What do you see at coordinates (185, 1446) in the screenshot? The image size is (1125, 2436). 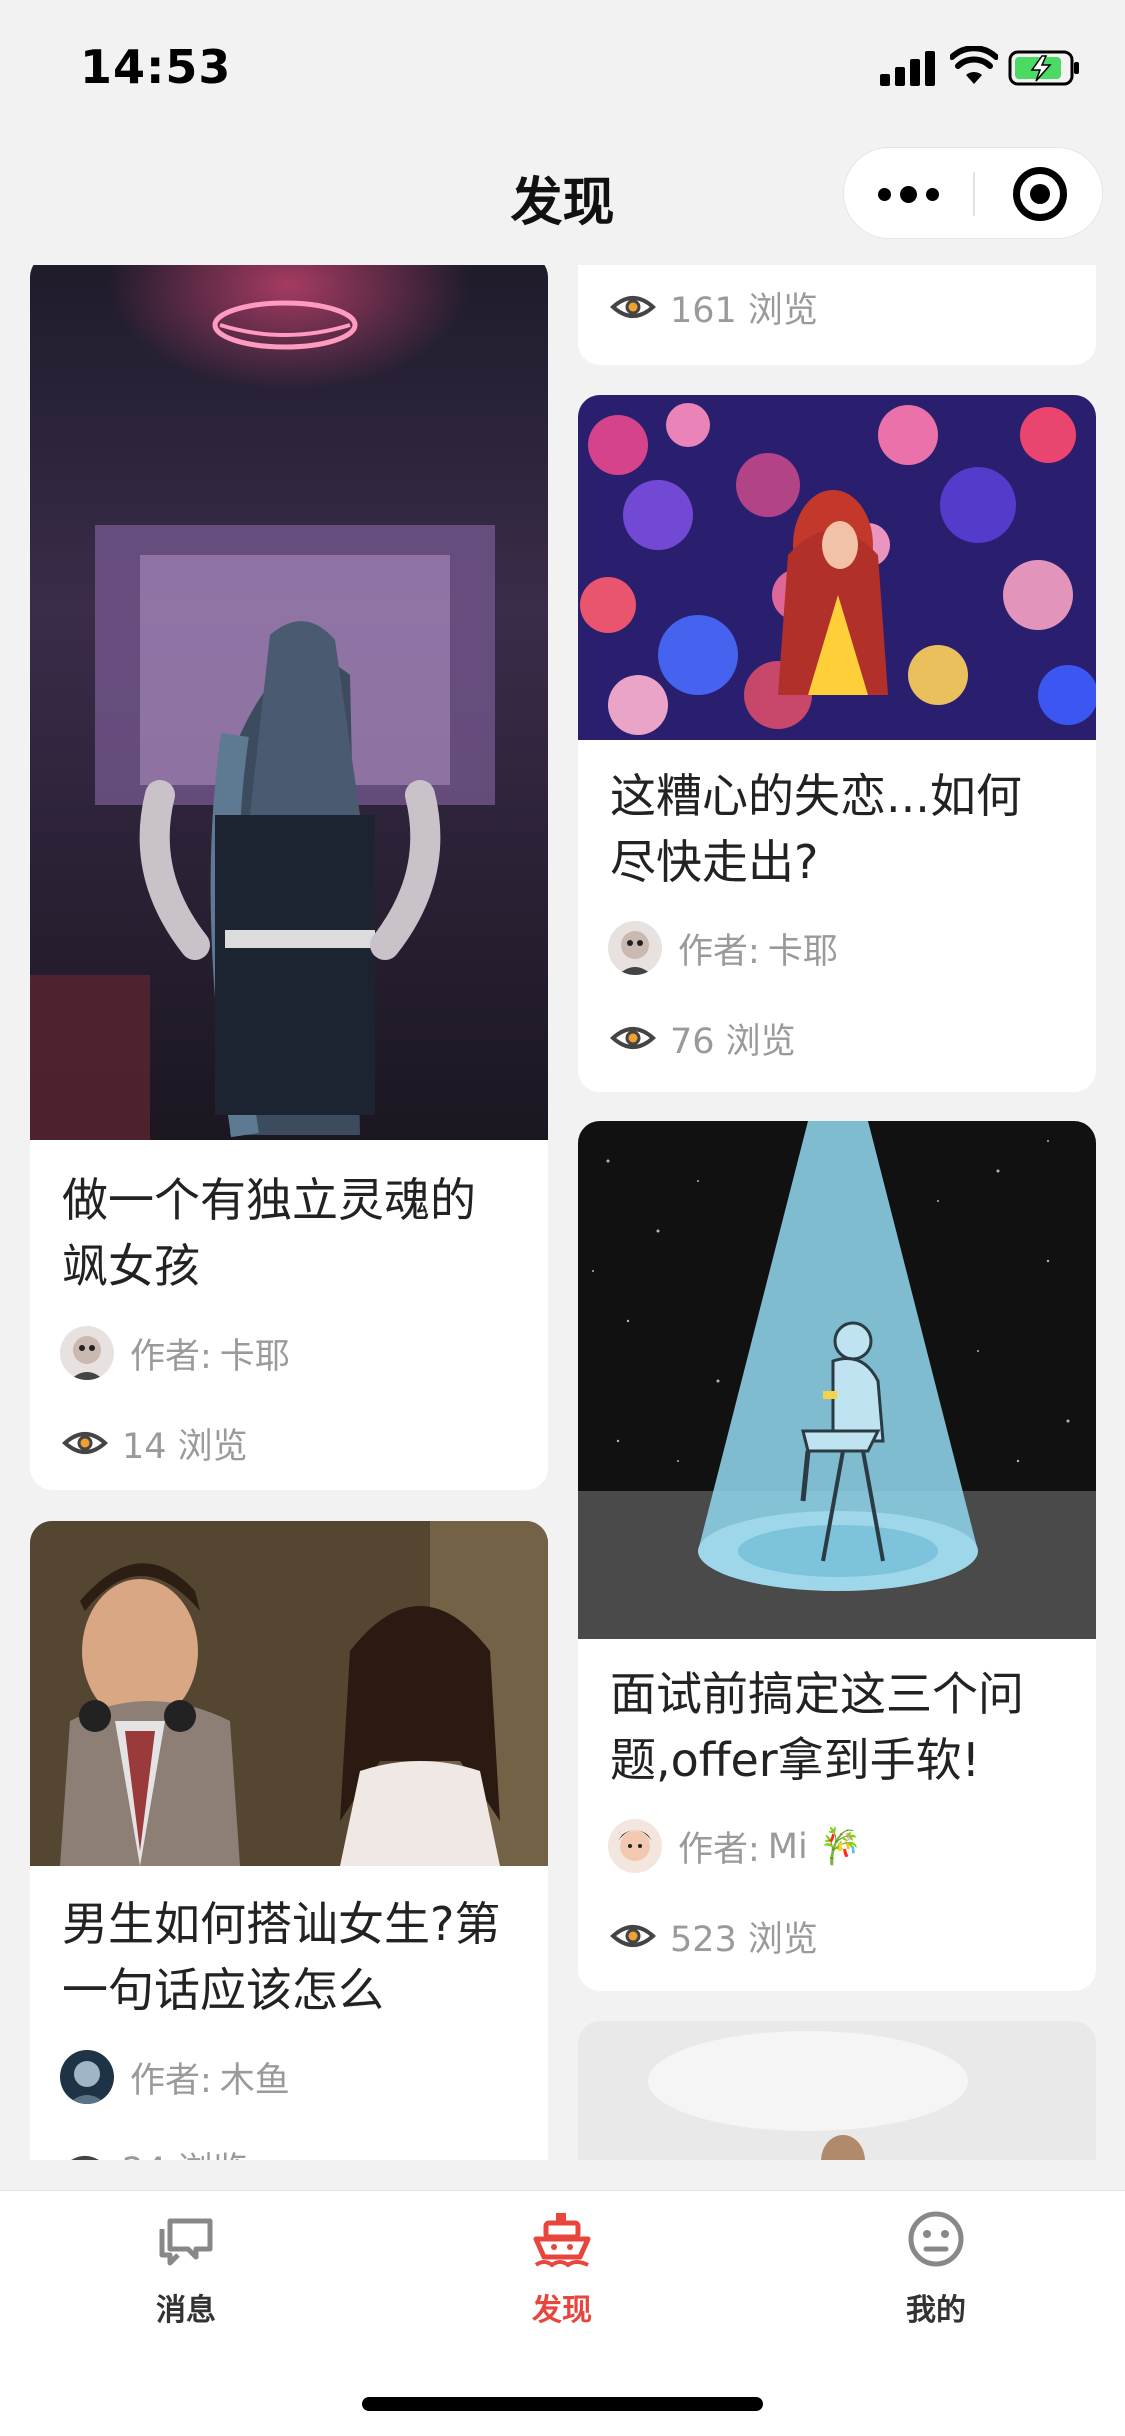 I see `view-count-text: 14 浏览` at bounding box center [185, 1446].